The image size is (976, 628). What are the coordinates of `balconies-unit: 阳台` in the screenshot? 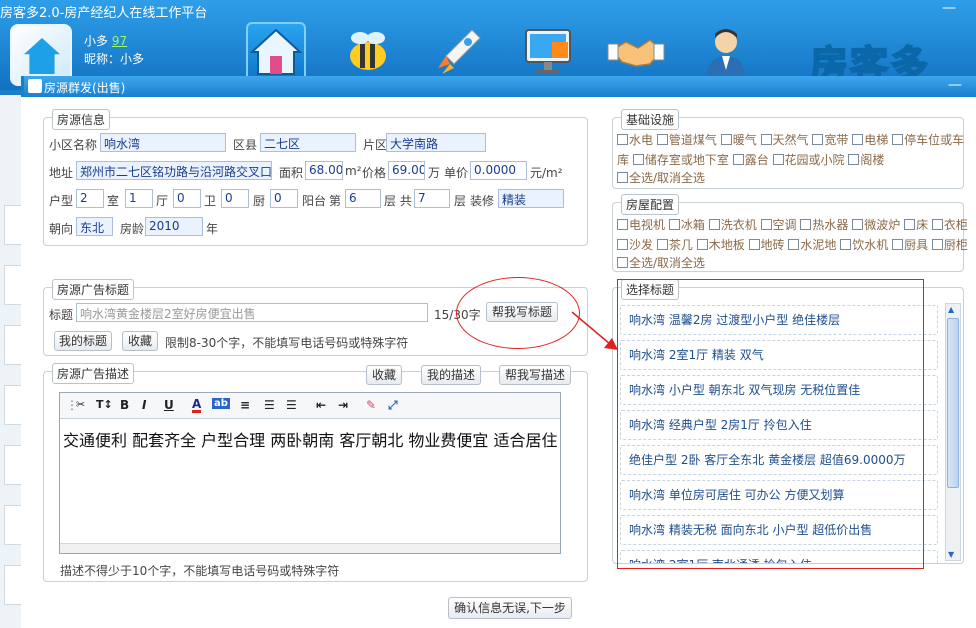 It's located at (314, 201).